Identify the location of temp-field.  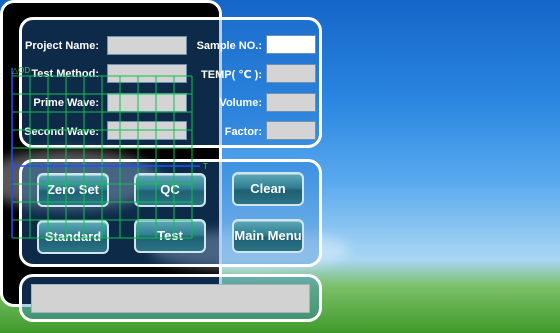
(291, 73).